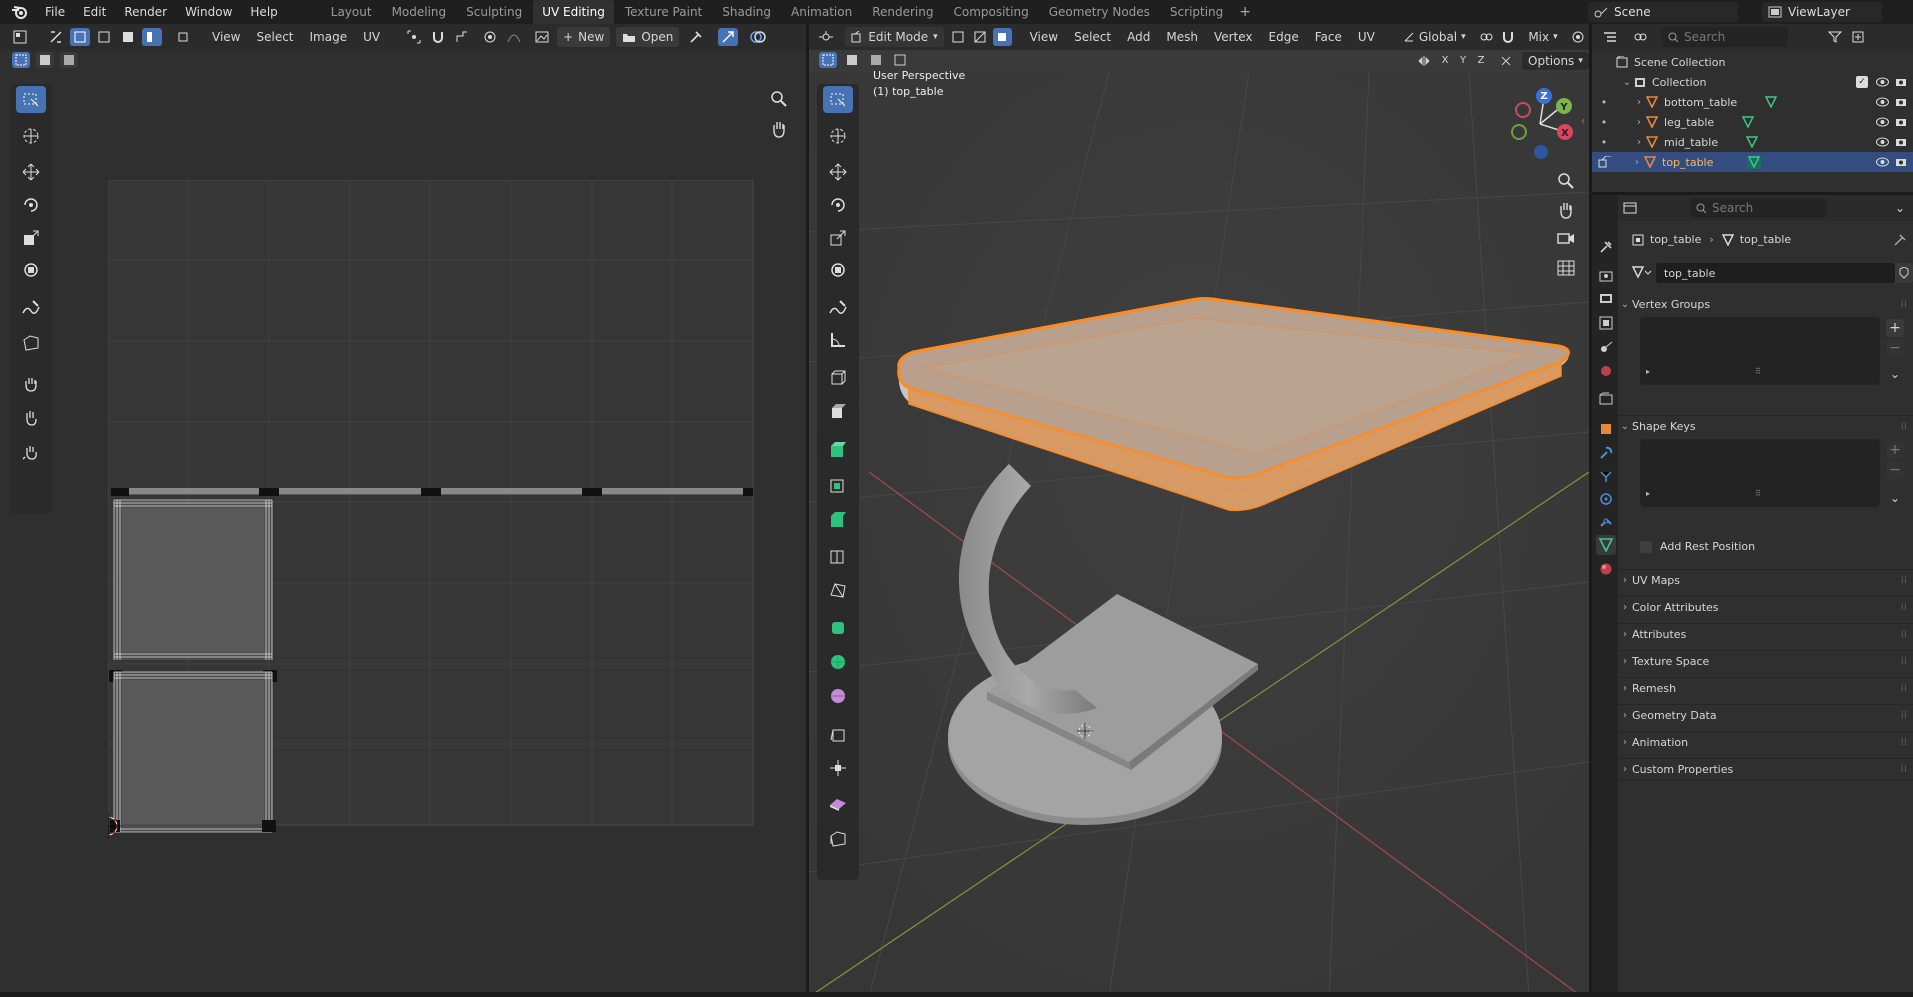  I want to click on face-select-icon, so click(128, 37).